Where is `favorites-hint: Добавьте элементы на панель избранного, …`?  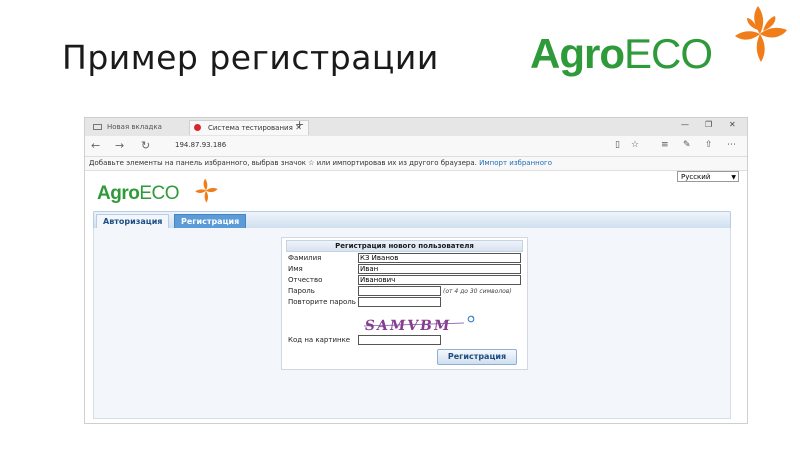
favorites-hint: Добавьте элементы на панель избранного, … is located at coordinates (283, 163).